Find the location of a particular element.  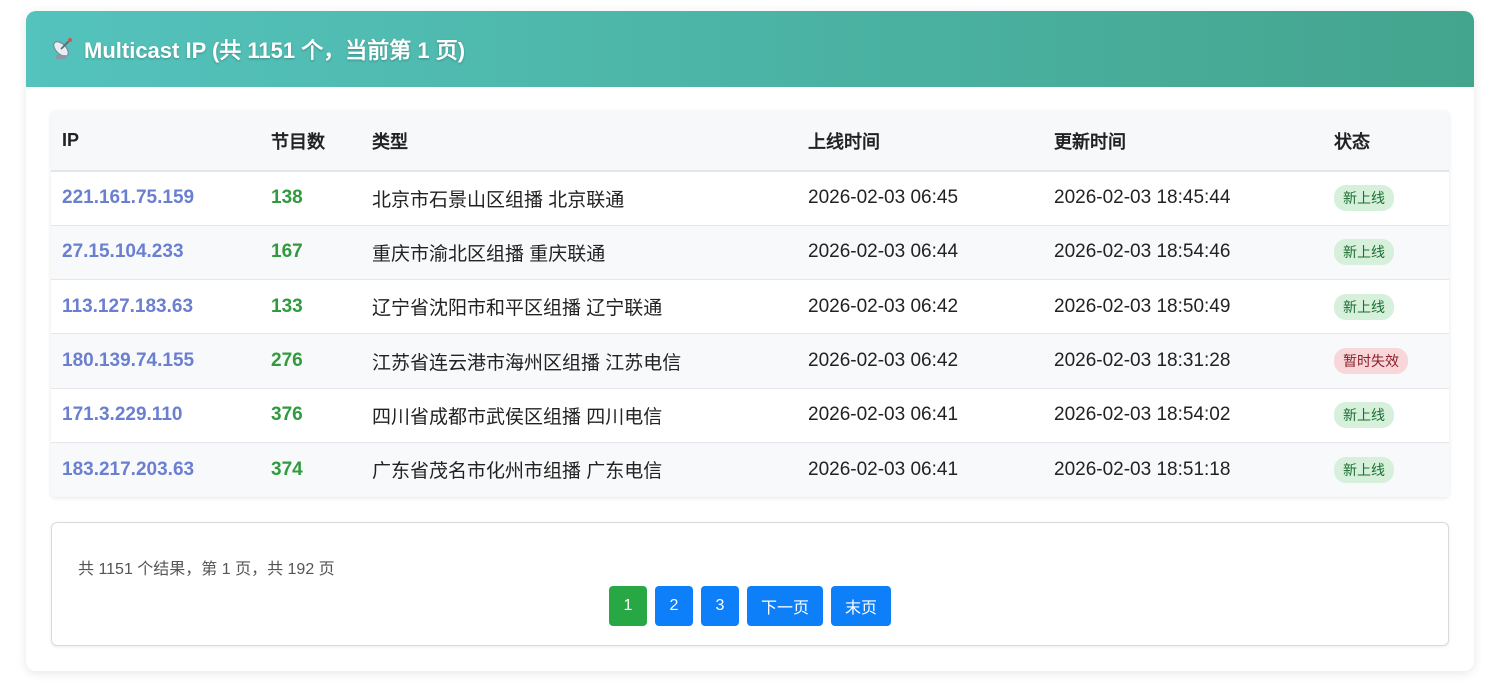

cell-online-time: 2026-02-03 06:44 is located at coordinates (883, 252).